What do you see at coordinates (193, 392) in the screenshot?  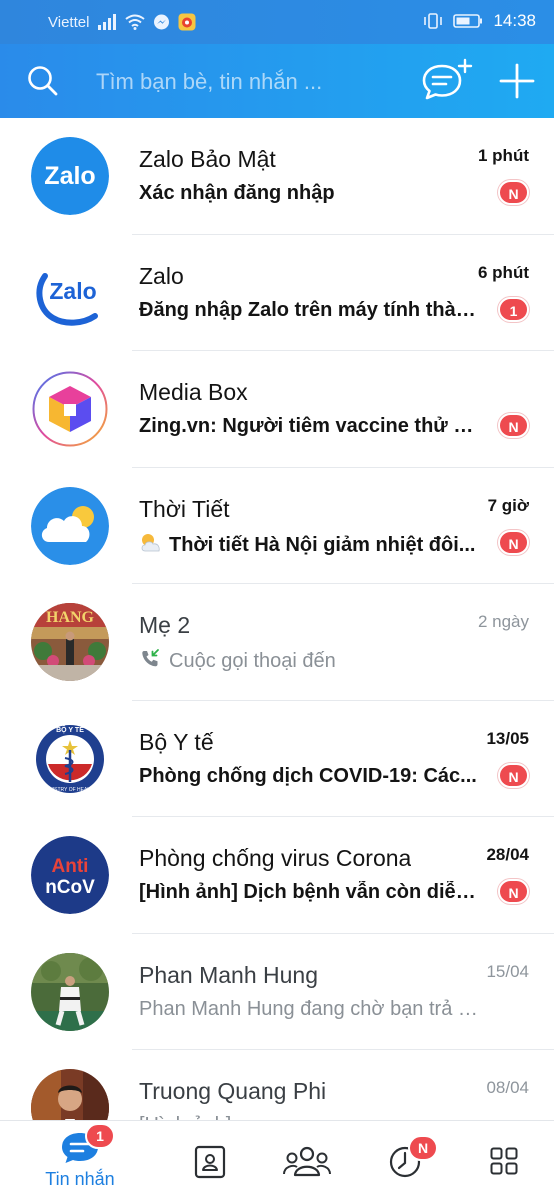 I see `conversation-name: Media Box` at bounding box center [193, 392].